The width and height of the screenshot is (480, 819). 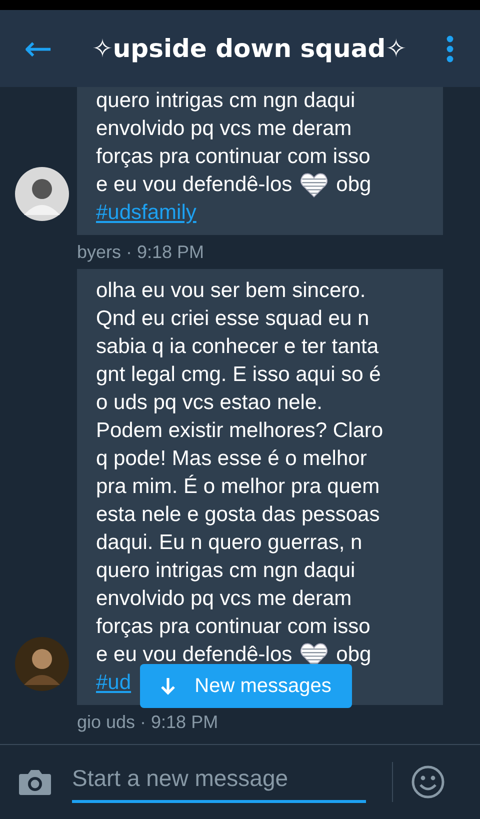 What do you see at coordinates (209, 403) in the screenshot?
I see `message-text: o uds pq vcs estao nele.` at bounding box center [209, 403].